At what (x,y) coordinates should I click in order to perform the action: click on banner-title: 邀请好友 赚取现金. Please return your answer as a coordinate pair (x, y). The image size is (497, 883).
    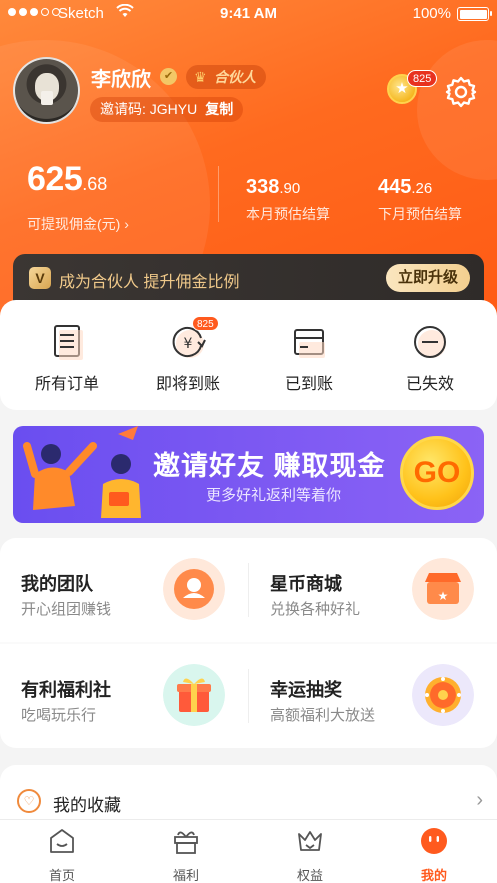
    Looking at the image, I should click on (269, 466).